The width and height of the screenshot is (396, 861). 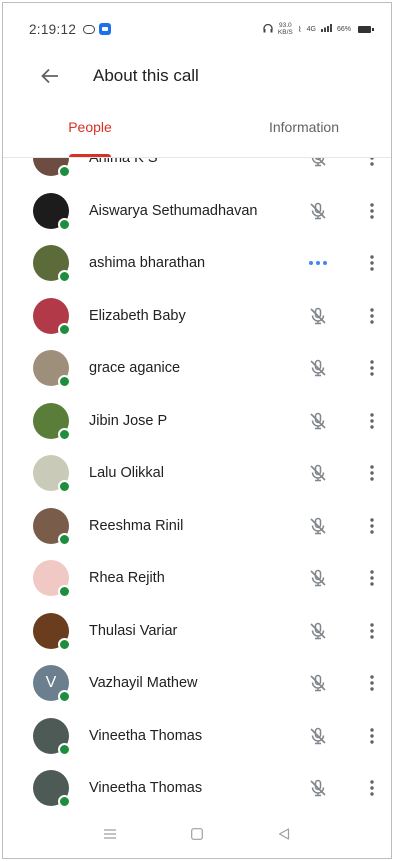 What do you see at coordinates (99, 127) in the screenshot?
I see `tab-people: People` at bounding box center [99, 127].